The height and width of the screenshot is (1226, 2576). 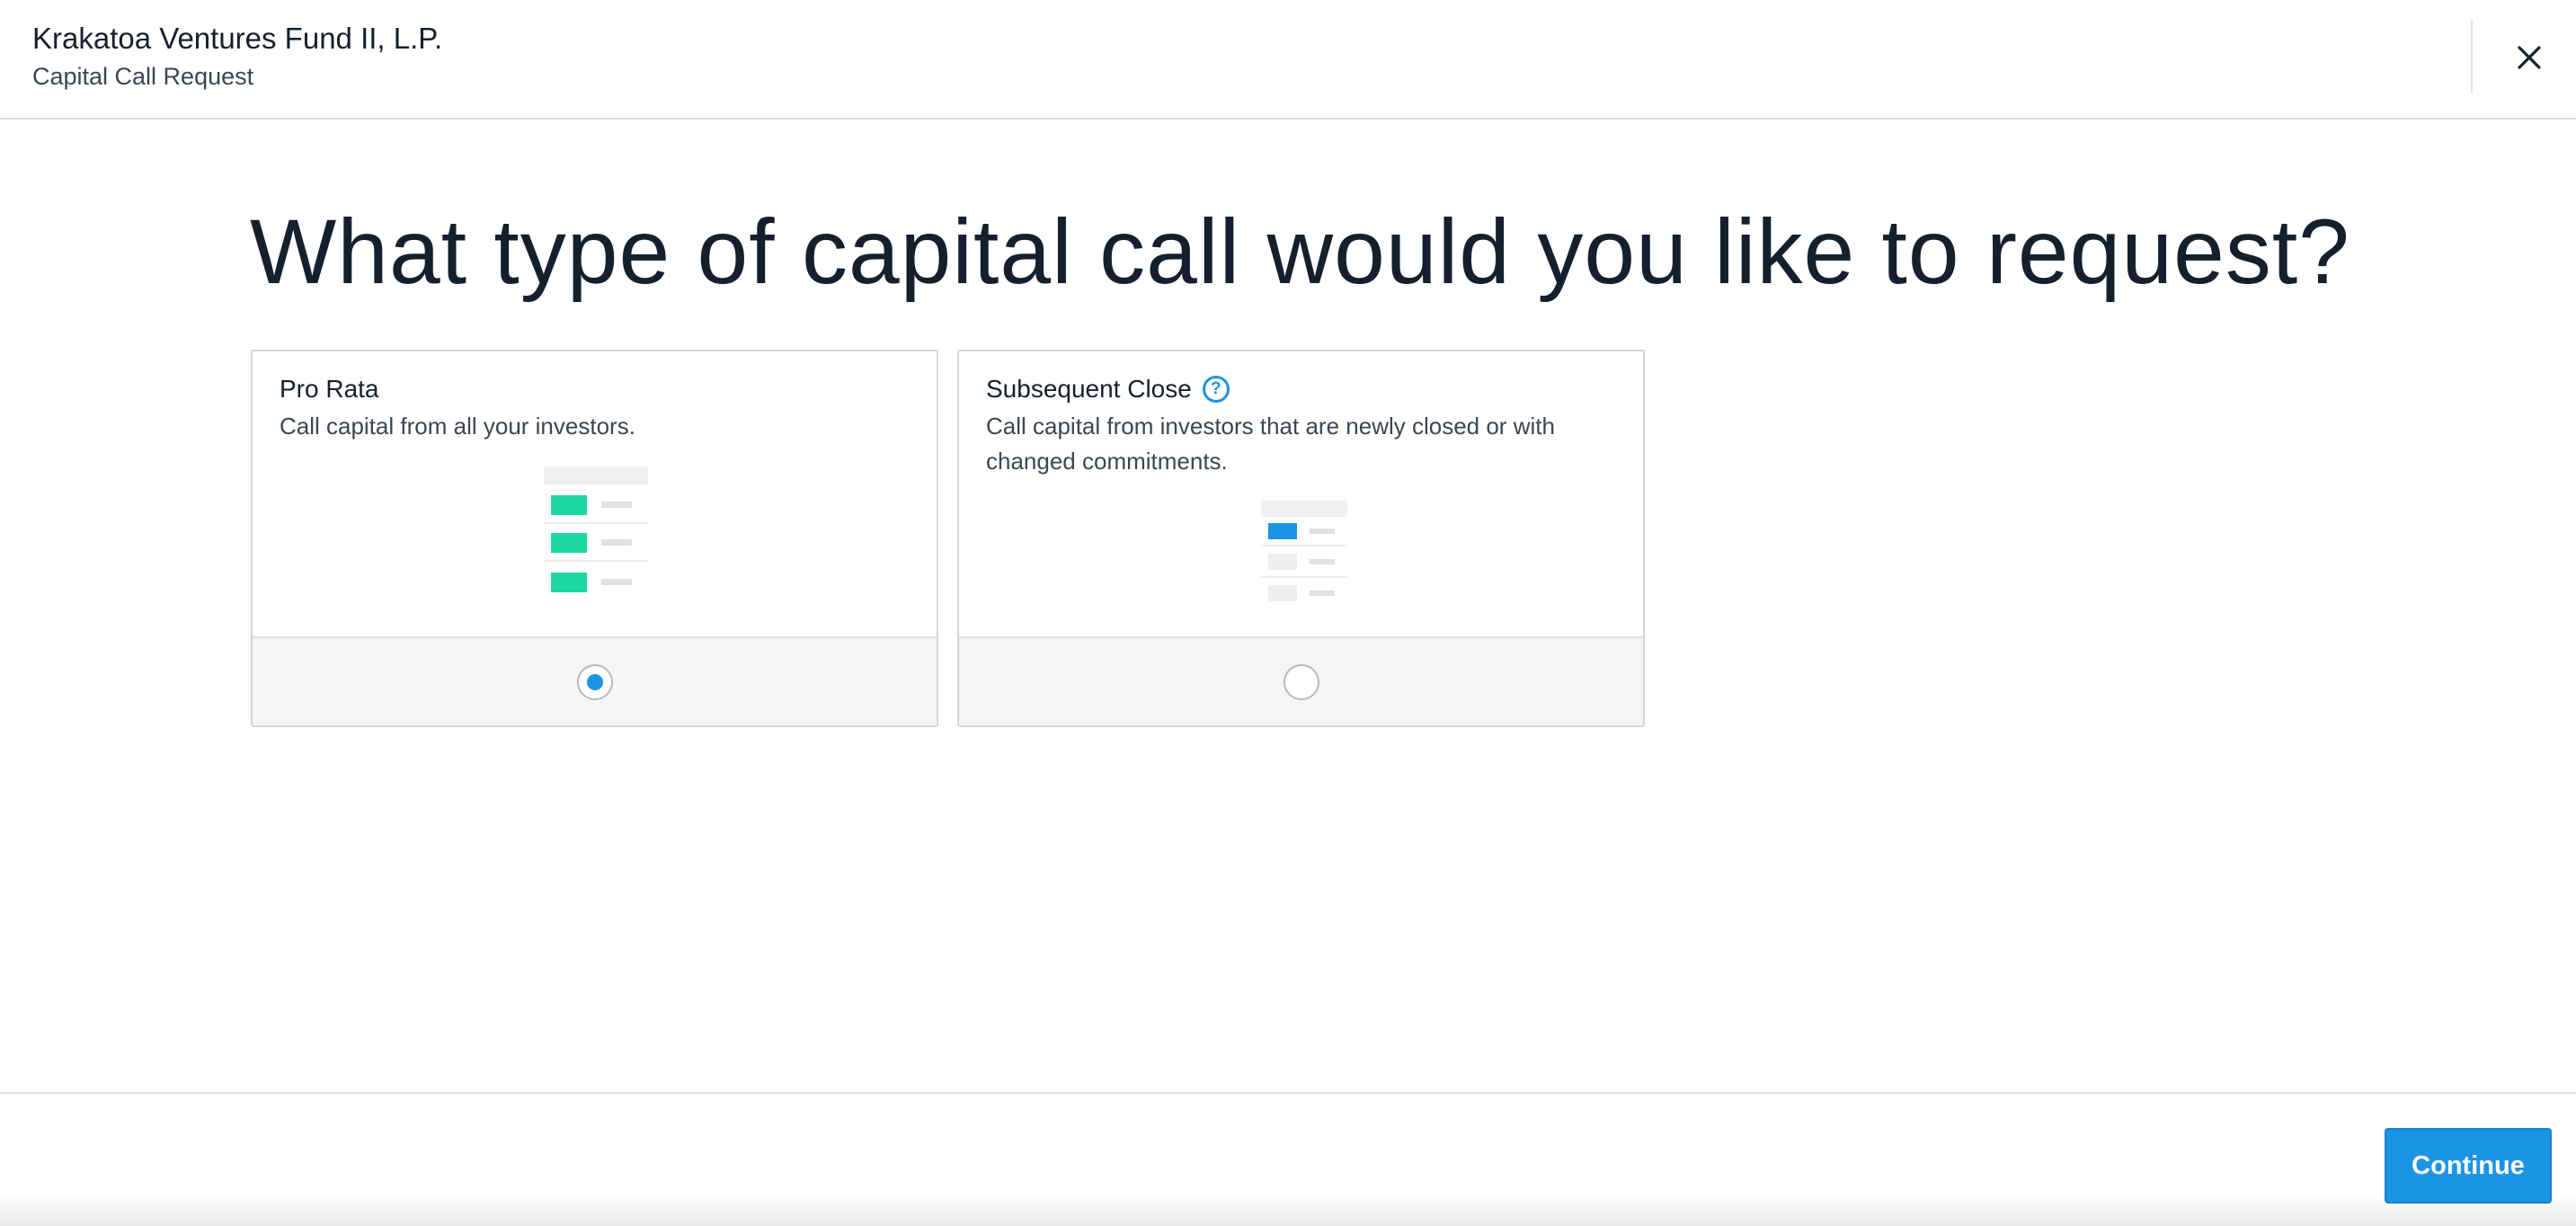 I want to click on option-title-text: Pro Rata, so click(x=329, y=389).